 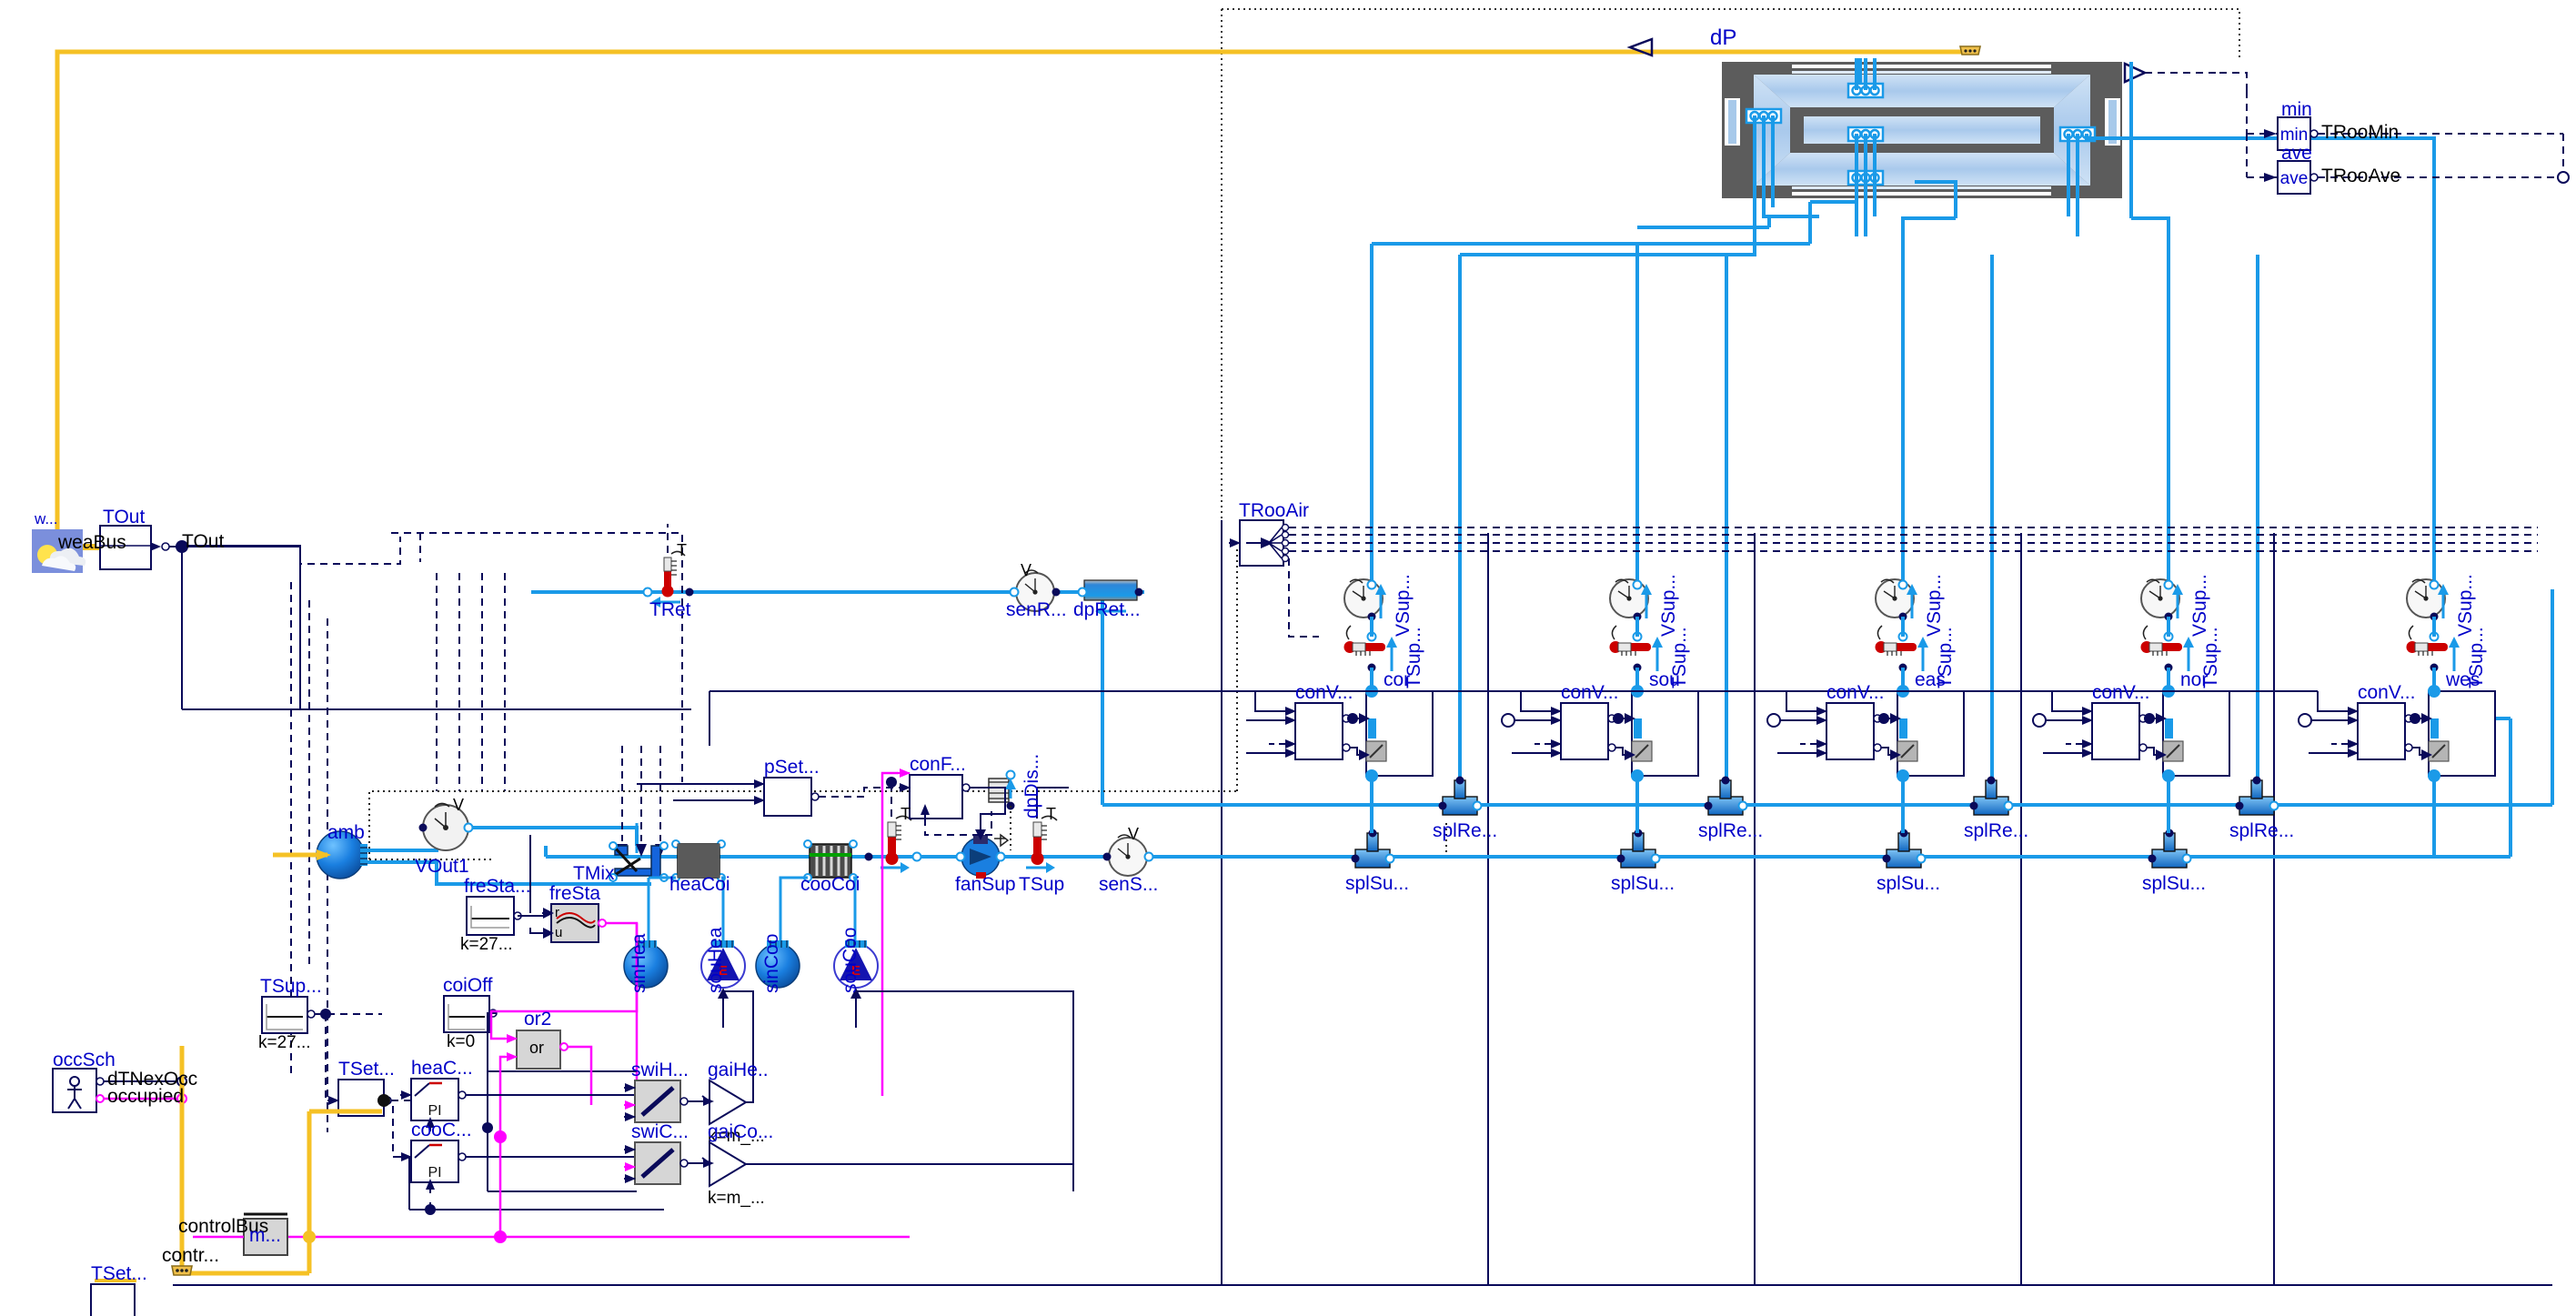 What do you see at coordinates (1723, 37) in the screenshot?
I see `dp-port-label: dP` at bounding box center [1723, 37].